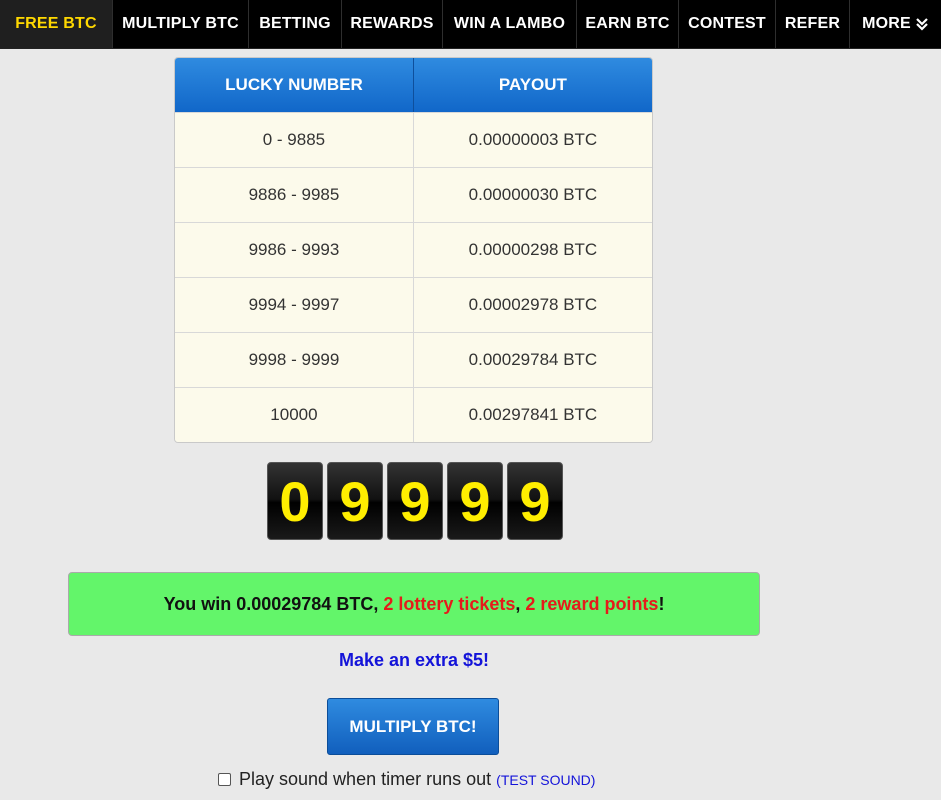 This screenshot has width=941, height=800. What do you see at coordinates (661, 603) in the screenshot?
I see `win-suffix: !` at bounding box center [661, 603].